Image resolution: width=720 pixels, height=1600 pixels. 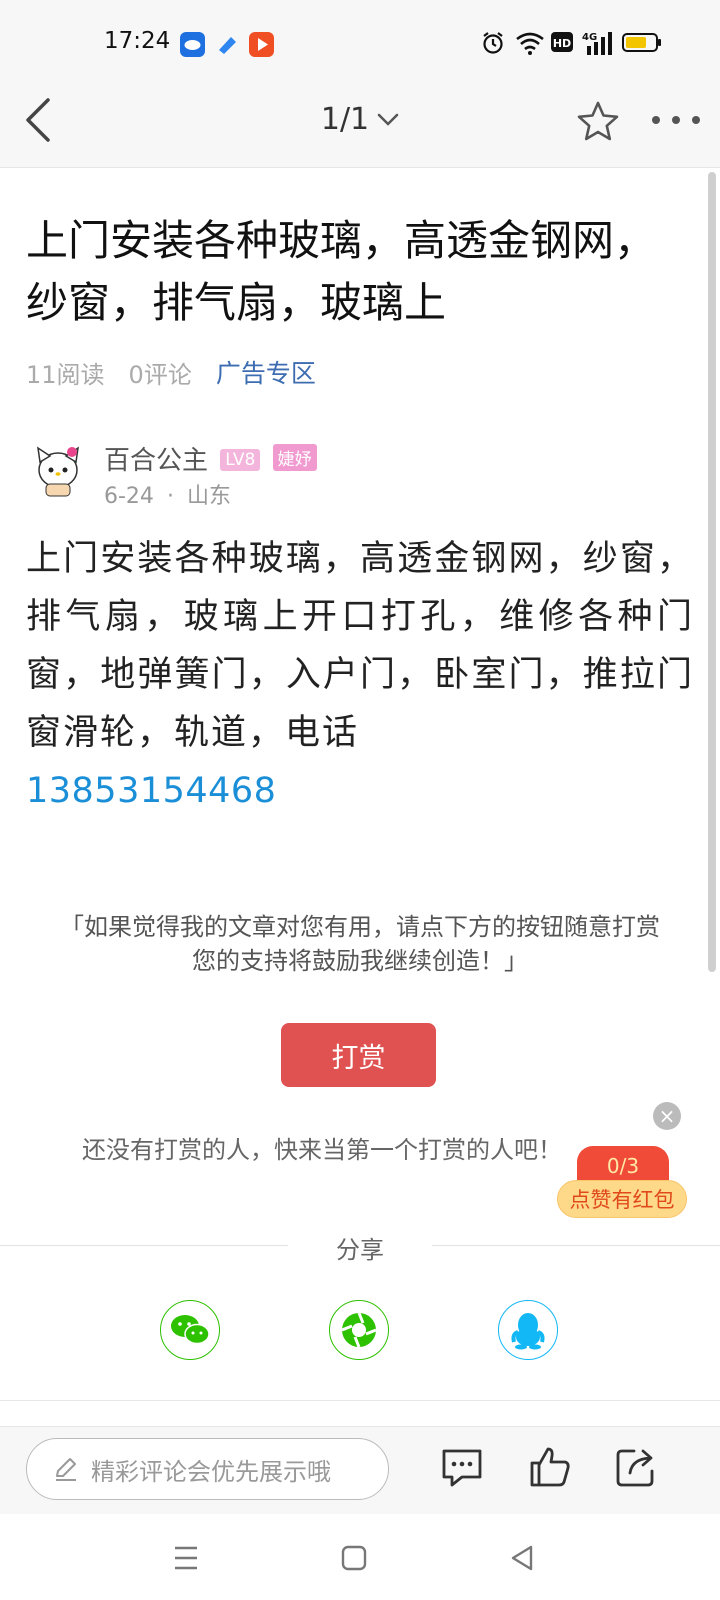 I want to click on back-triangle-icon, so click(x=522, y=1558).